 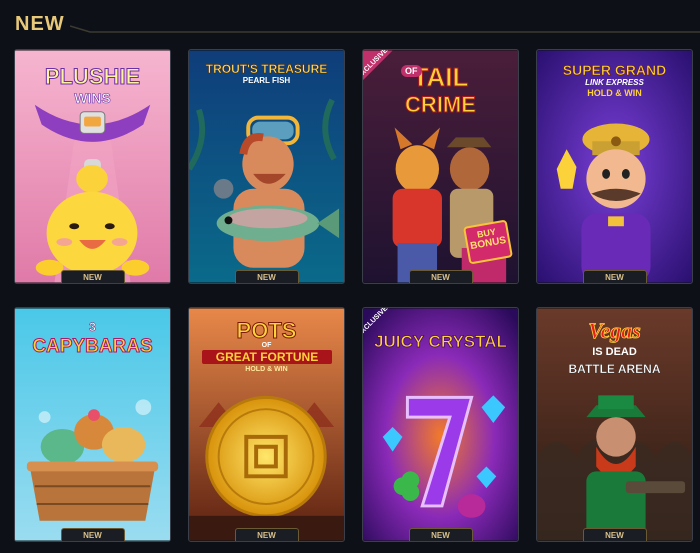 I want to click on game-subtitle: CRIME, so click(x=441, y=105).